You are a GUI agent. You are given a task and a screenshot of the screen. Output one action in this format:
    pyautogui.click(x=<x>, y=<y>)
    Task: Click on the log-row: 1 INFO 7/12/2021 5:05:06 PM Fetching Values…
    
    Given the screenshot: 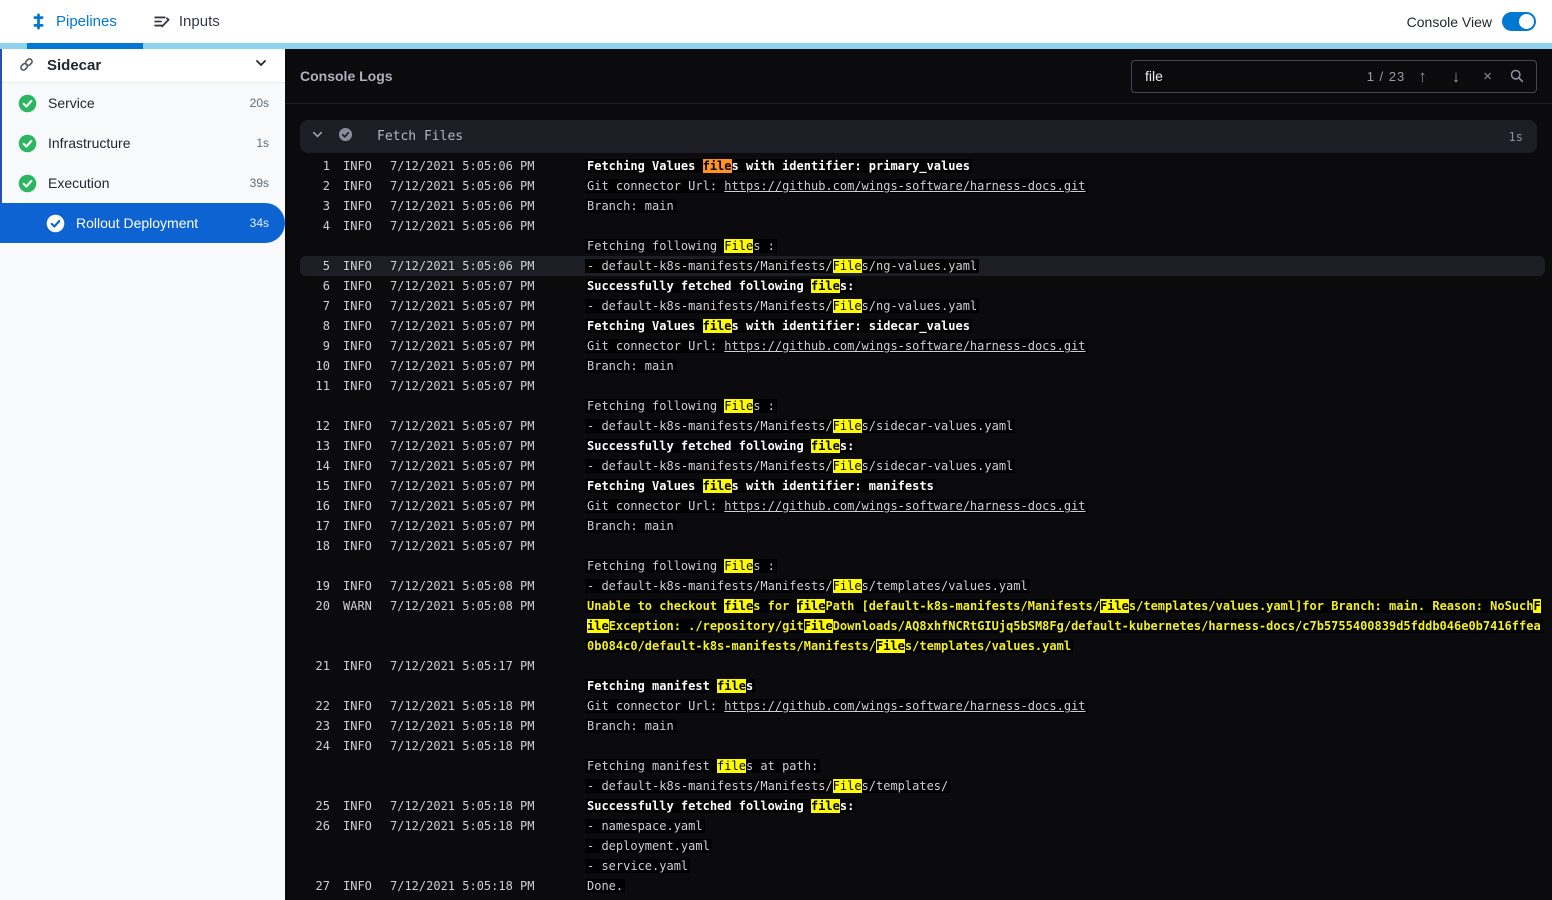 What is the action you would take?
    pyautogui.click(x=922, y=166)
    